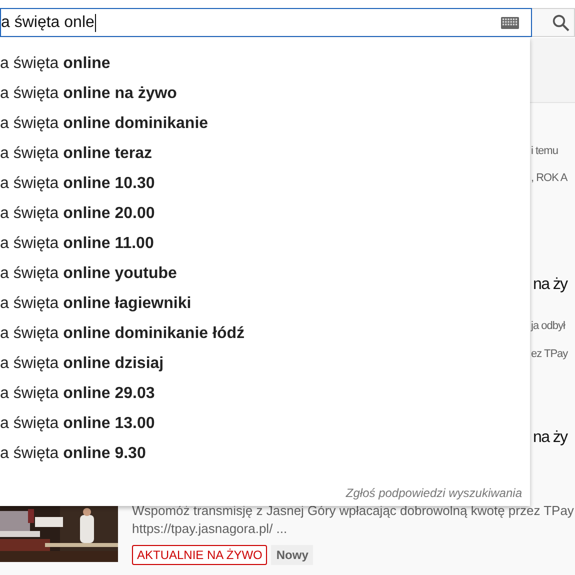 Image resolution: width=575 pixels, height=575 pixels. What do you see at coordinates (292, 555) in the screenshot?
I see `new-badge: Nowy` at bounding box center [292, 555].